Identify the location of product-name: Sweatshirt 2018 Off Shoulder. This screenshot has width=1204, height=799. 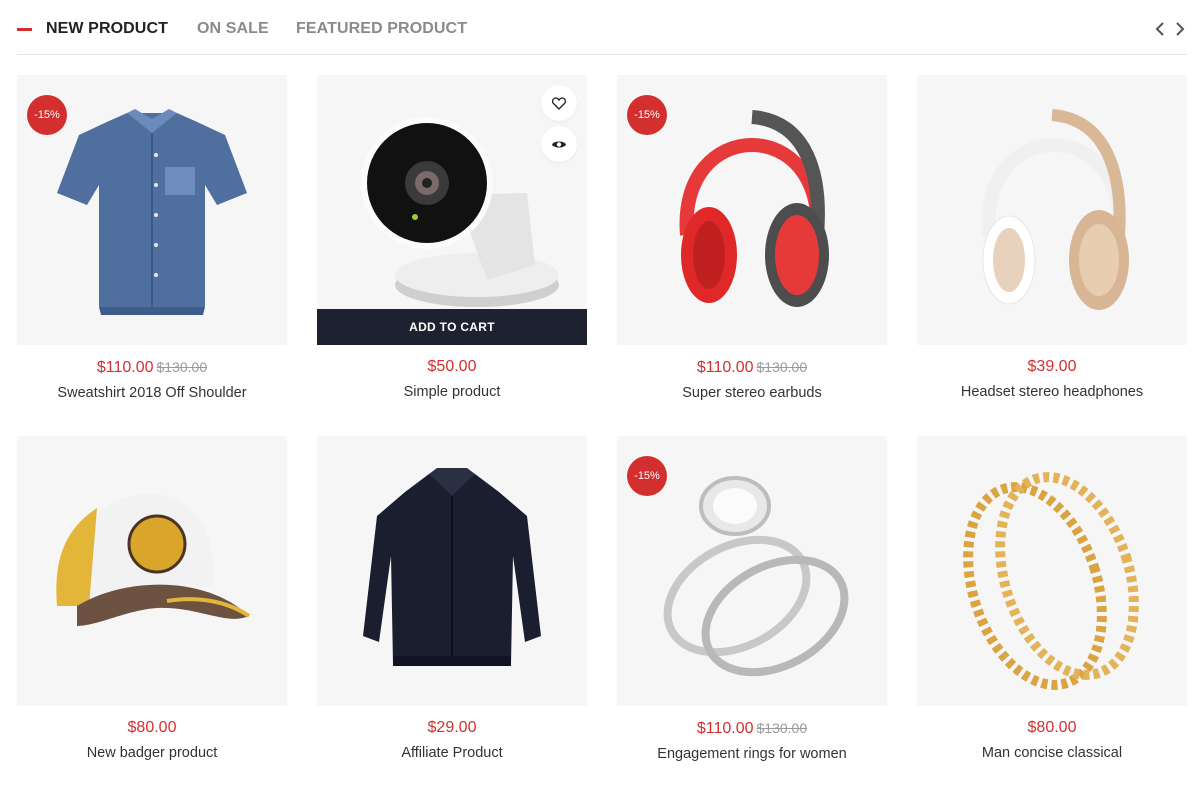
(152, 393).